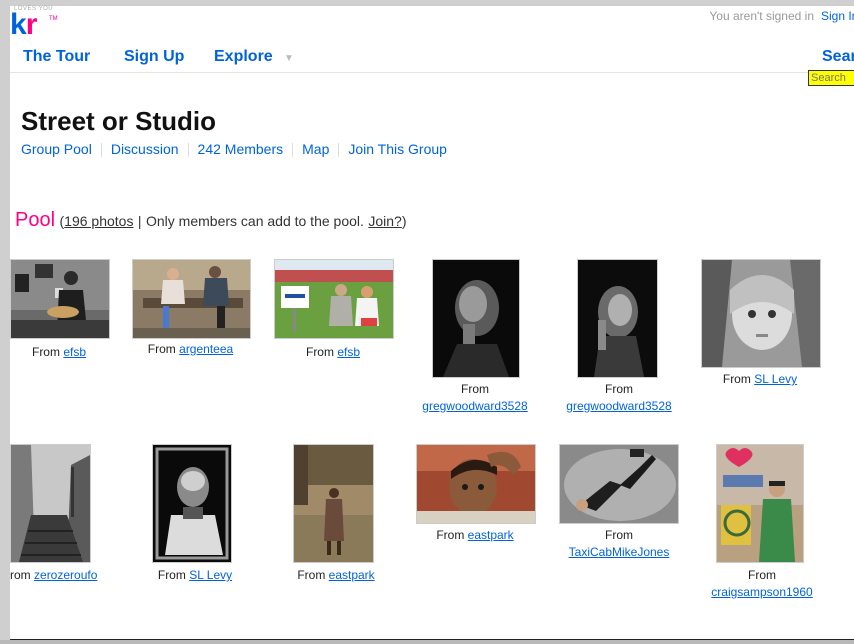 The image size is (854, 644). What do you see at coordinates (154, 57) in the screenshot?
I see `nav-signup-link: Sign Up` at bounding box center [154, 57].